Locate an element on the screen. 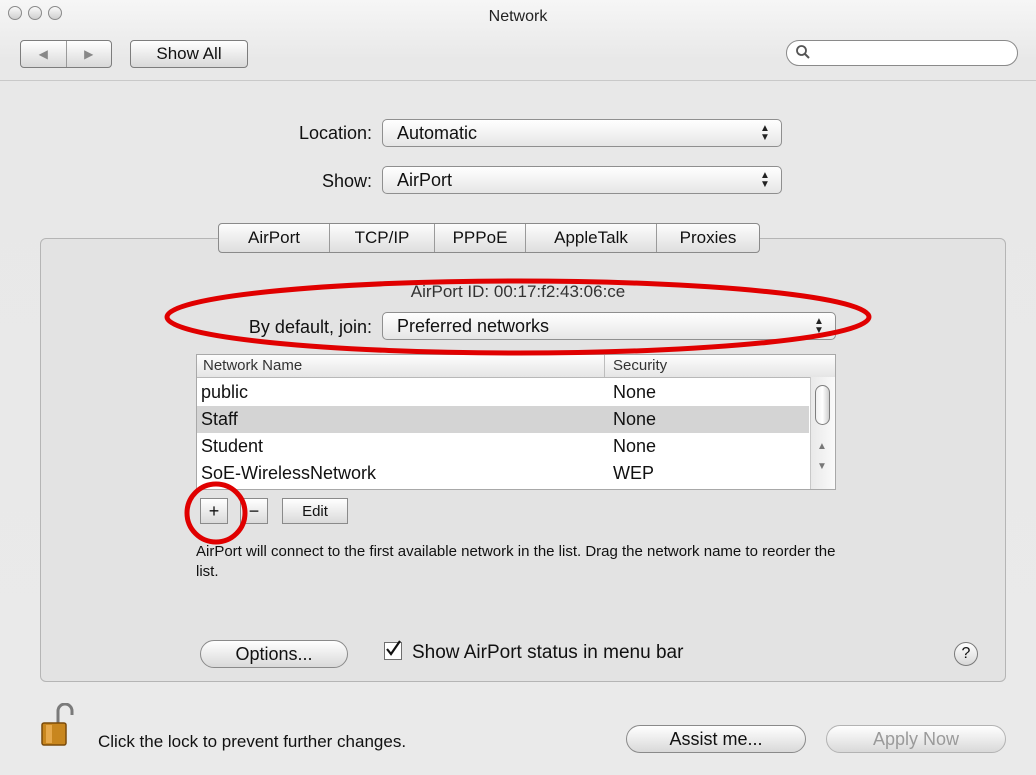  location-value: Automatic is located at coordinates (437, 132).